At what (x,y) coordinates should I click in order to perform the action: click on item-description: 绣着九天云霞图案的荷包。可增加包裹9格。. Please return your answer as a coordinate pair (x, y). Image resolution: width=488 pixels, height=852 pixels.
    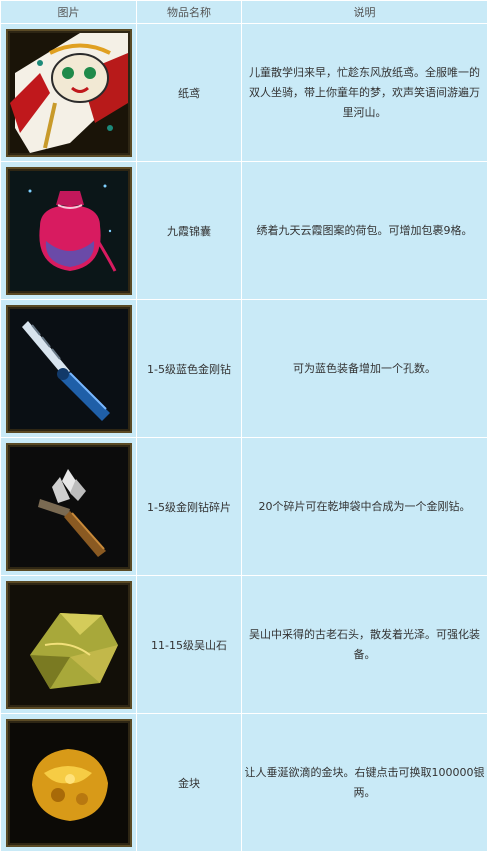
    Looking at the image, I should click on (364, 230).